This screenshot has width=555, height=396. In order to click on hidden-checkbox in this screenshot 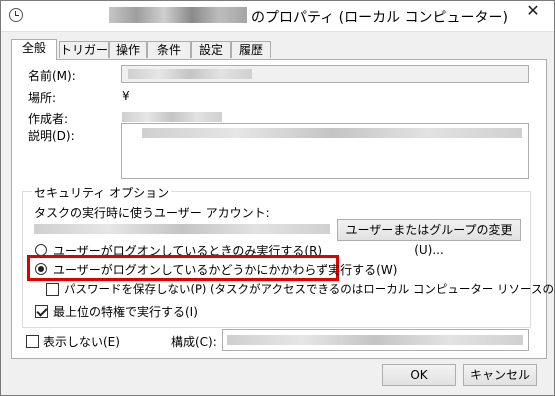, I will do `click(32, 341)`.